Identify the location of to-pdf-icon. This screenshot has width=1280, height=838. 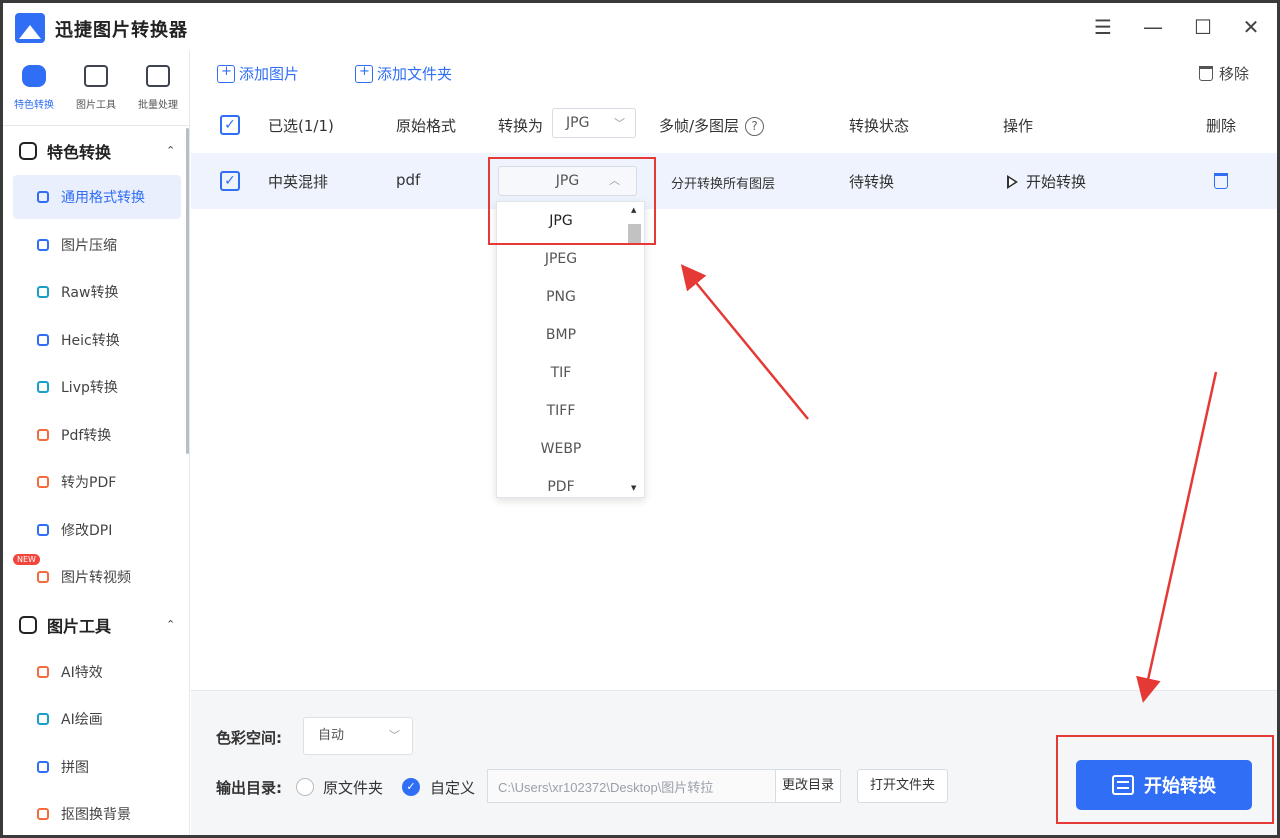
(43, 482).